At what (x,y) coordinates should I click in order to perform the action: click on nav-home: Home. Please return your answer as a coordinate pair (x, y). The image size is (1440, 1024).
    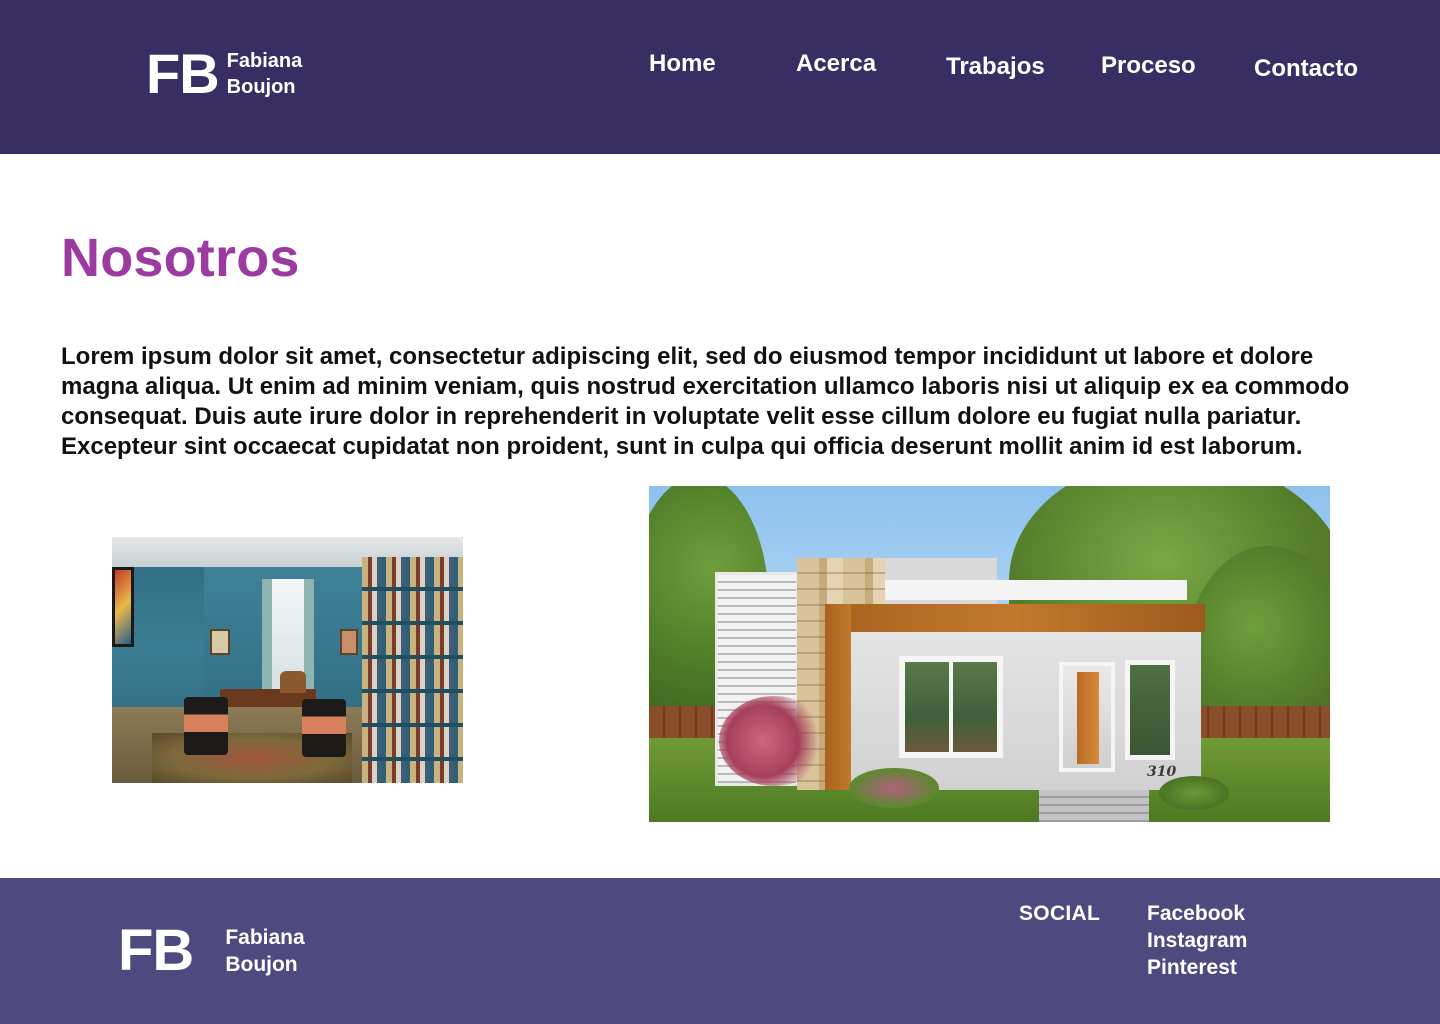
    Looking at the image, I should click on (682, 64).